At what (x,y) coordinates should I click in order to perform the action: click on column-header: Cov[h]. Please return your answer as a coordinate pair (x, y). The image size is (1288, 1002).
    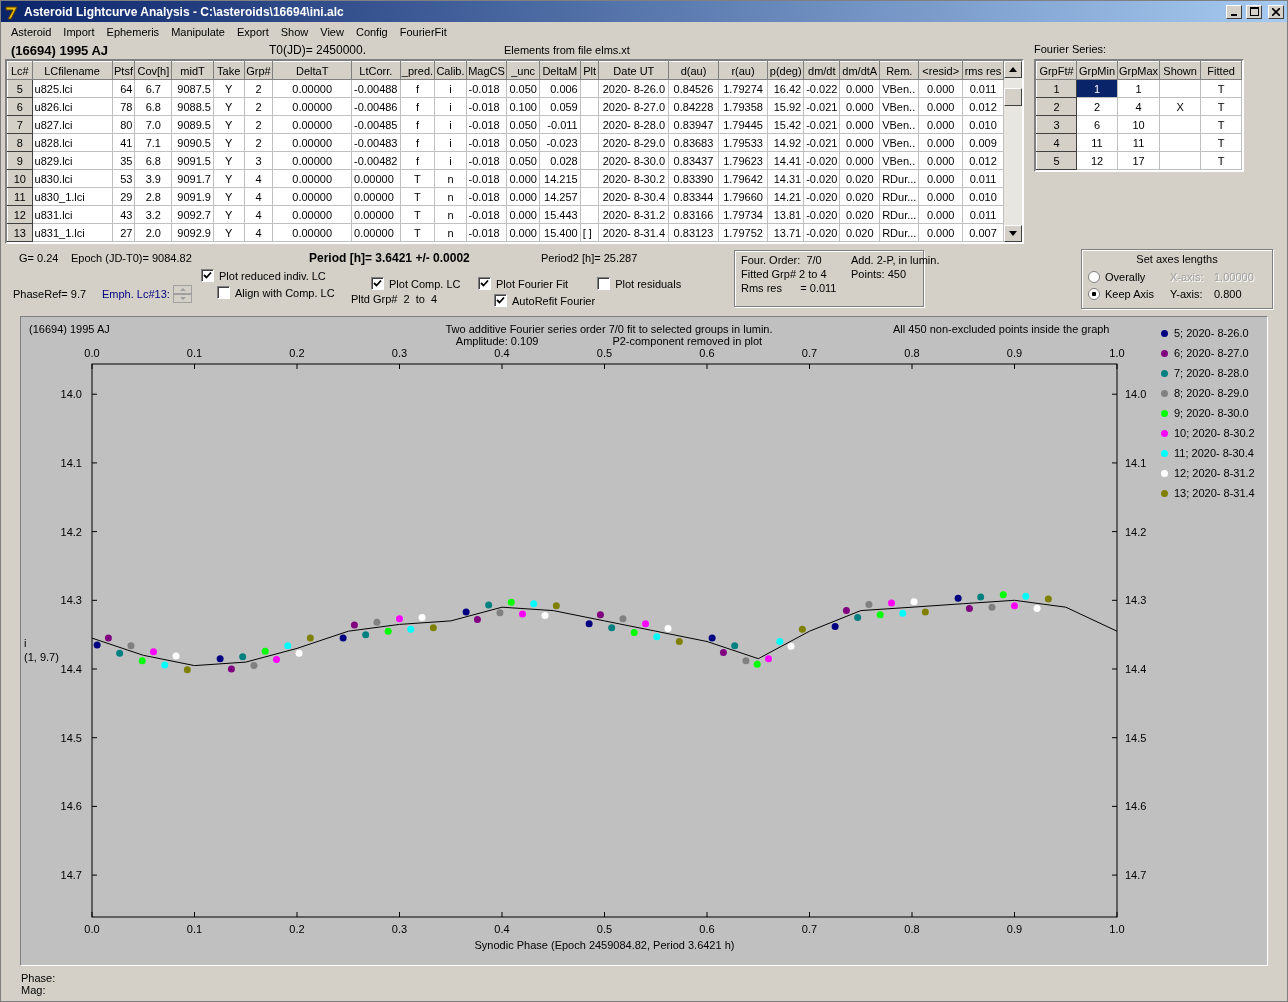
    Looking at the image, I should click on (153, 70).